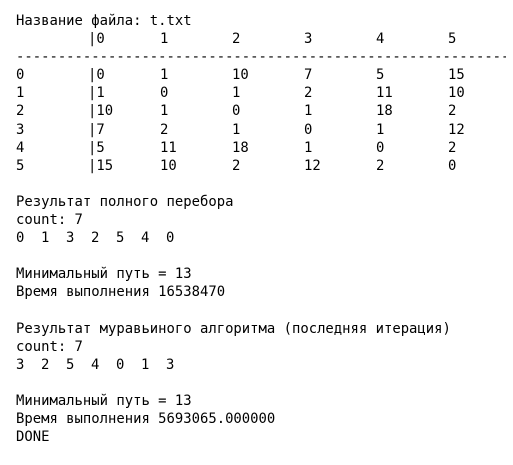 The height and width of the screenshot is (465, 513). What do you see at coordinates (96, 93) in the screenshot?
I see `matrix-cell: |1` at bounding box center [96, 93].